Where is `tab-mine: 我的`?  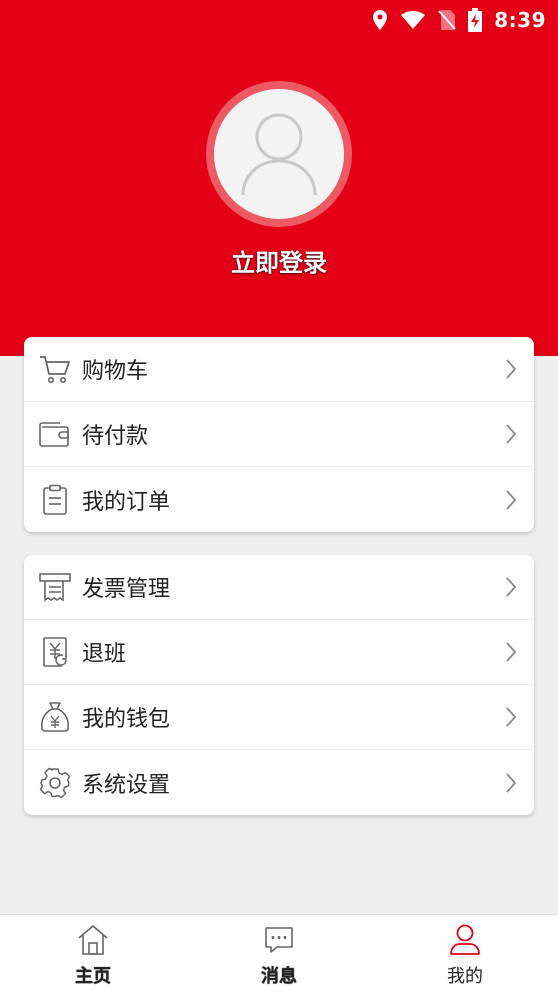 tab-mine: 我的 is located at coordinates (465, 953).